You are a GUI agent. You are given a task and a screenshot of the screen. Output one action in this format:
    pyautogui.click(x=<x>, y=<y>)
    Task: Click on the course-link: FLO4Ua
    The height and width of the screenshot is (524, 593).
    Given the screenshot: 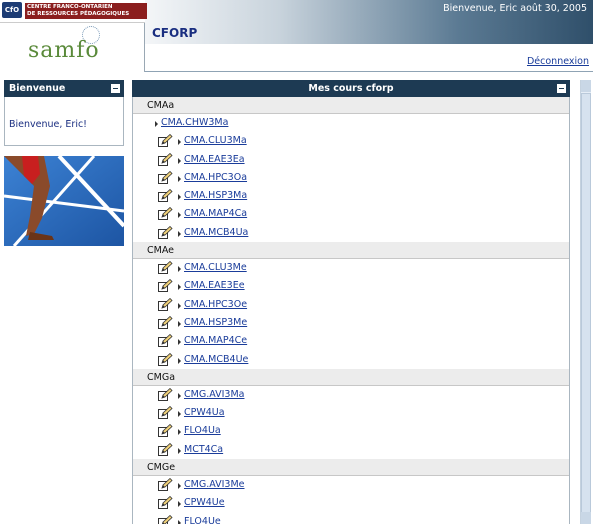 What is the action you would take?
    pyautogui.click(x=202, y=430)
    